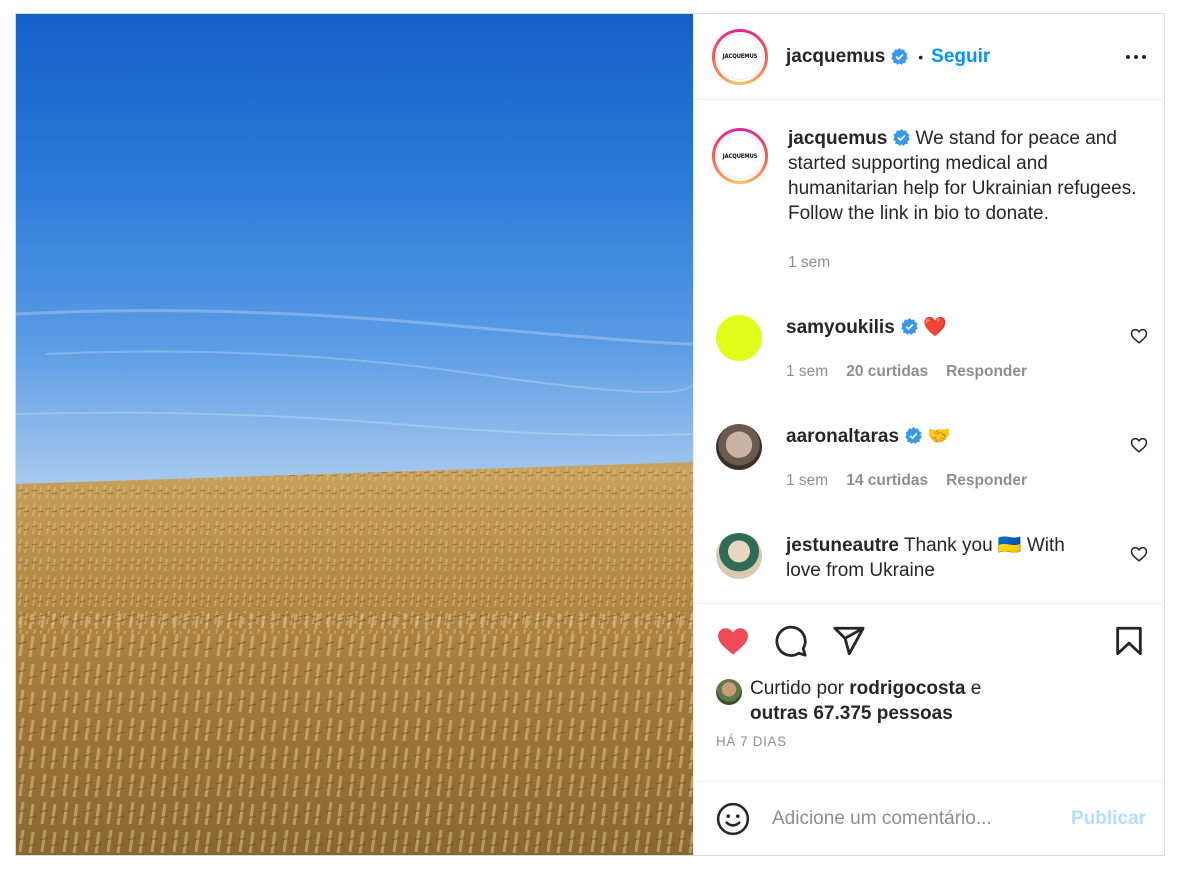  What do you see at coordinates (1136, 57) in the screenshot?
I see `more-options-icon` at bounding box center [1136, 57].